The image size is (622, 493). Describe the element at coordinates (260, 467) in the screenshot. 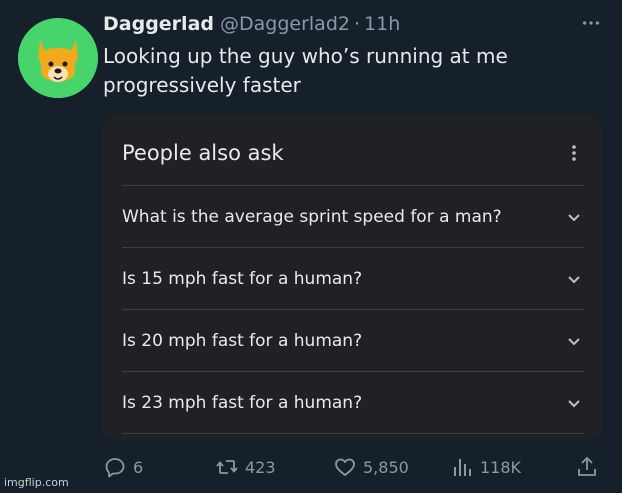

I see `retweet-count: 423` at that location.